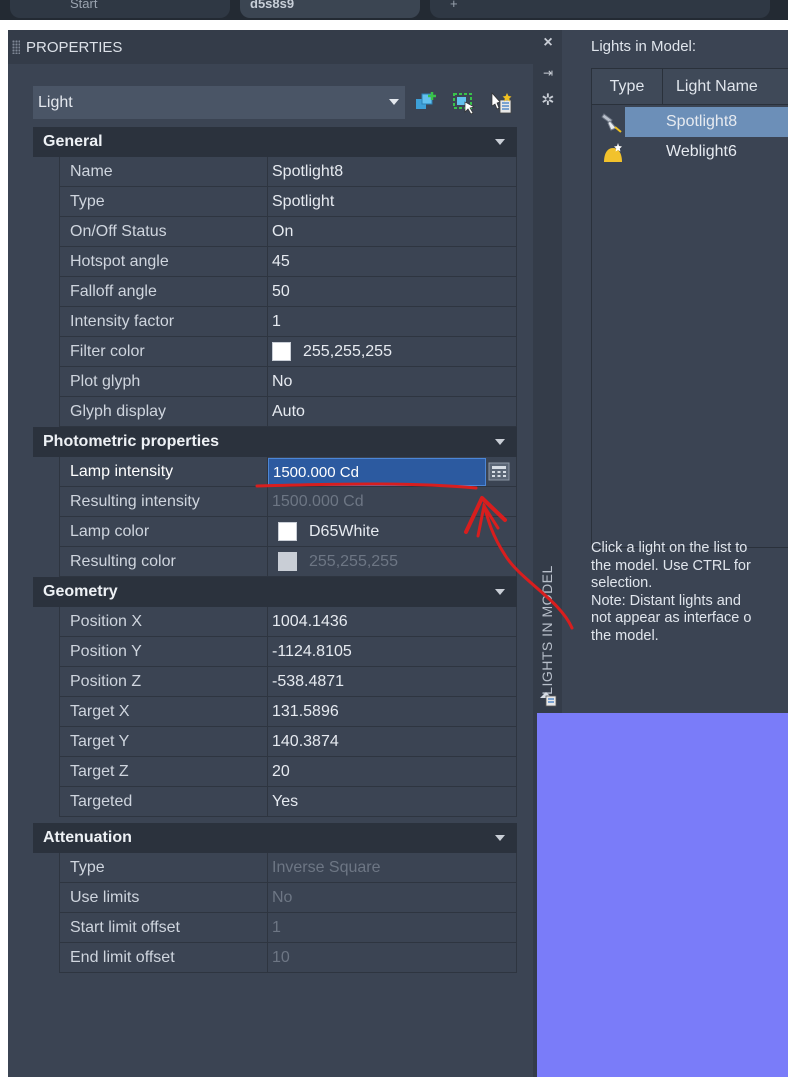 The height and width of the screenshot is (1077, 788). I want to click on property-label: Glyph display, so click(163, 412).